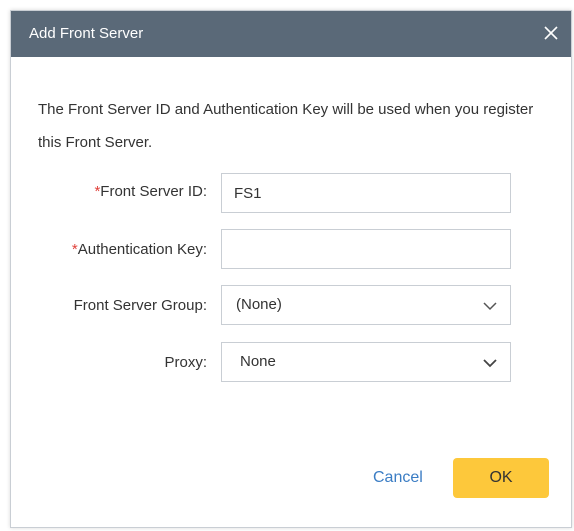  I want to click on proxy-value: None, so click(258, 361).